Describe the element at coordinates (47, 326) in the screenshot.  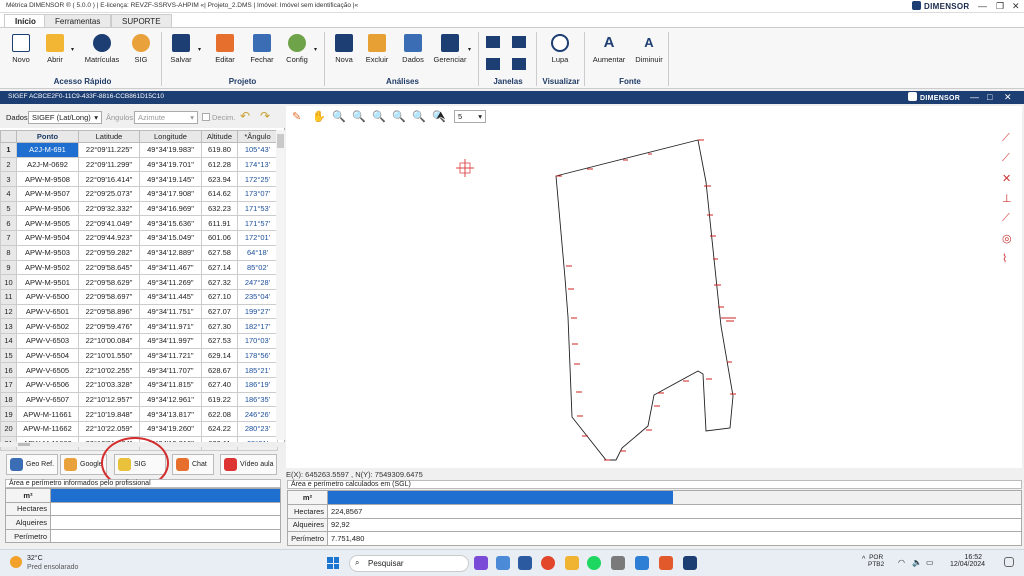
I see `ponto-cell: APW-V-6502` at that location.